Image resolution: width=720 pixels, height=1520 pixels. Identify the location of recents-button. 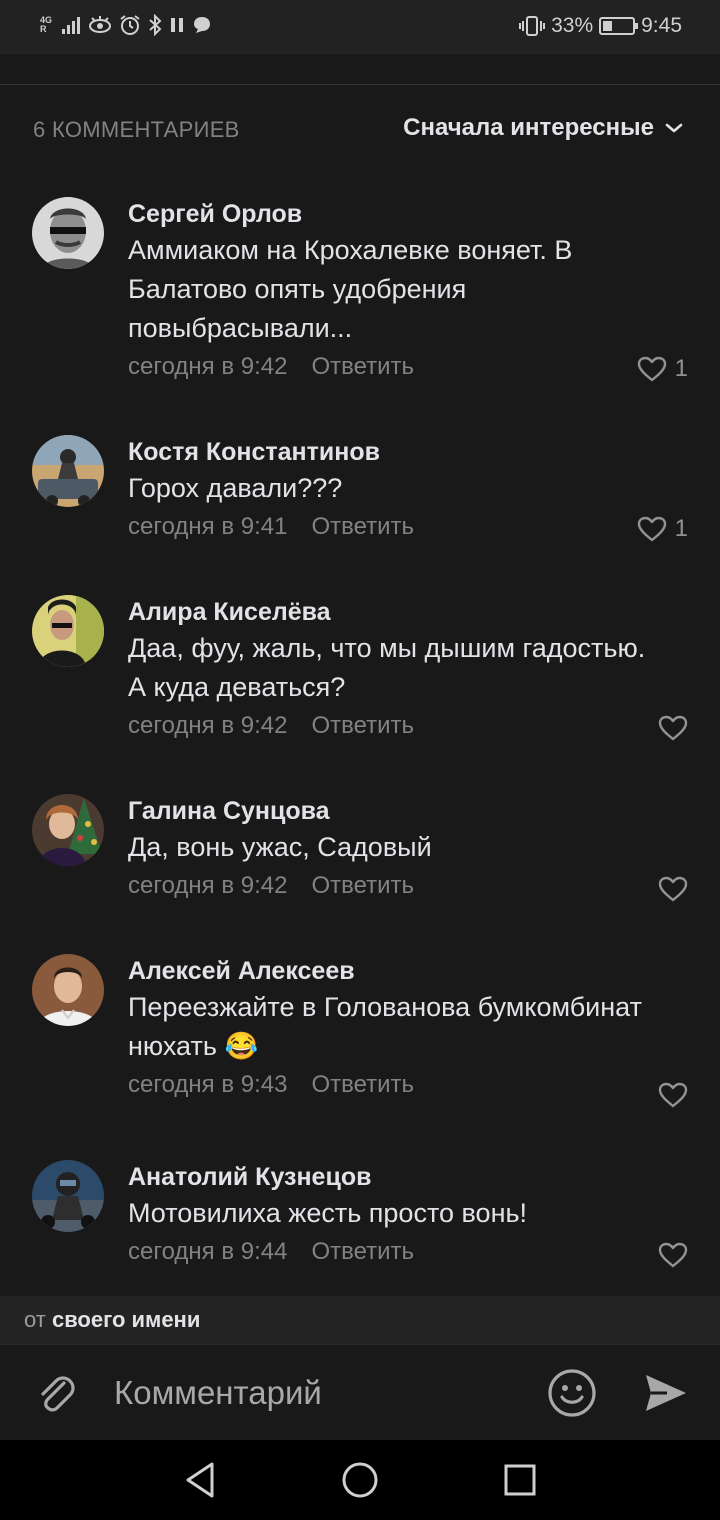
(520, 1482).